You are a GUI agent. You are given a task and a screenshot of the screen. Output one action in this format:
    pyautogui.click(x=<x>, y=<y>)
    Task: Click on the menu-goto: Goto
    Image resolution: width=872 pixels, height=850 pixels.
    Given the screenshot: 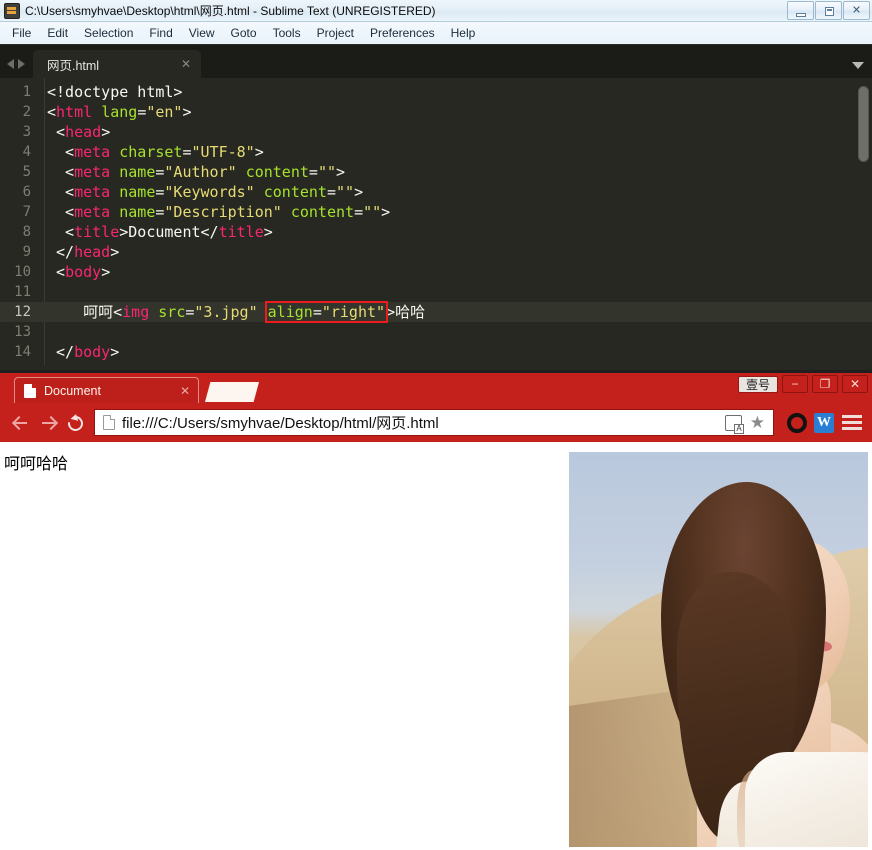 What is the action you would take?
    pyautogui.click(x=244, y=33)
    